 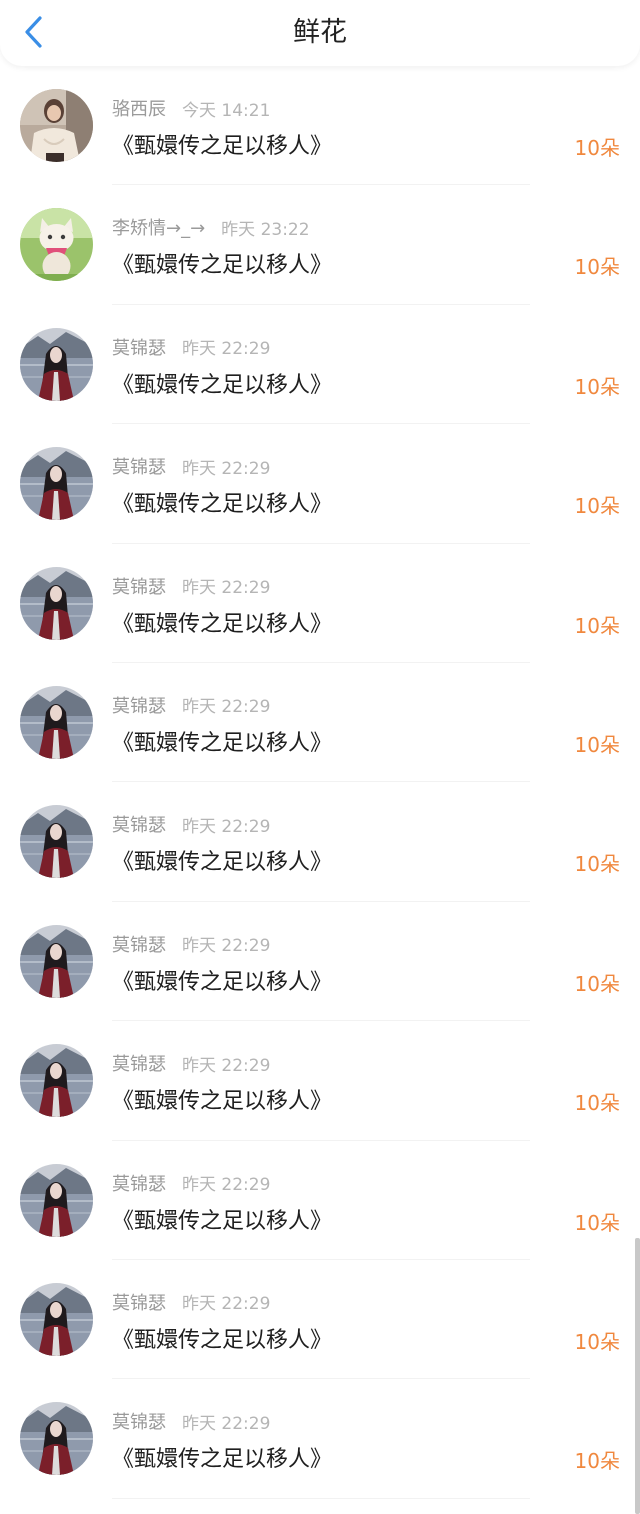 I want to click on list-item: 李矫情→_→ 昨天 23:22 《甄嬛传之足以移人》 10朵, so click(x=320, y=245).